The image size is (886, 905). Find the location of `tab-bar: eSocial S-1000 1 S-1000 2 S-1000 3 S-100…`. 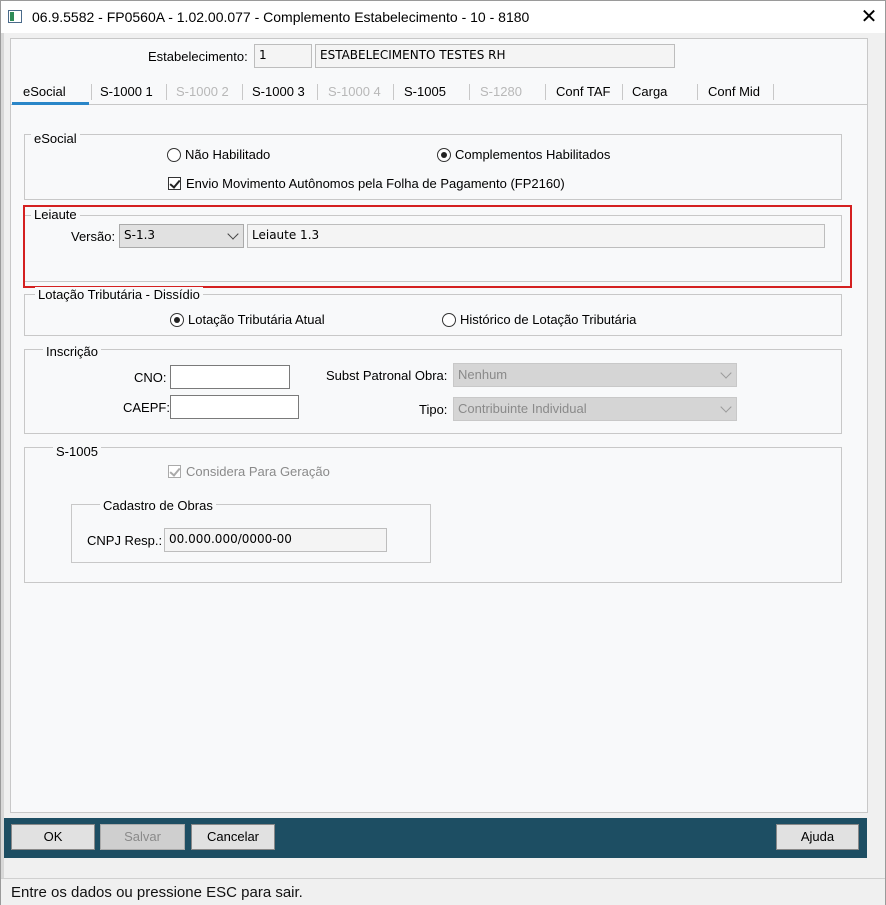

tab-bar: eSocial S-1000 1 S-1000 2 S-1000 3 S-100… is located at coordinates (439, 92).